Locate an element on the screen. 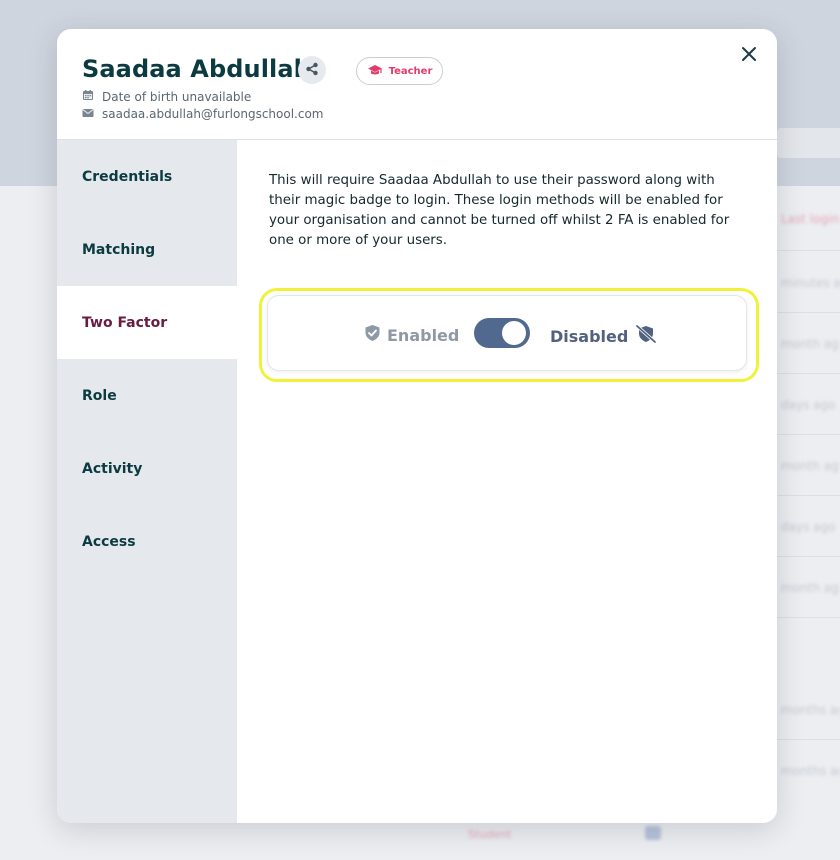  background-time-2: month ag is located at coordinates (810, 344).